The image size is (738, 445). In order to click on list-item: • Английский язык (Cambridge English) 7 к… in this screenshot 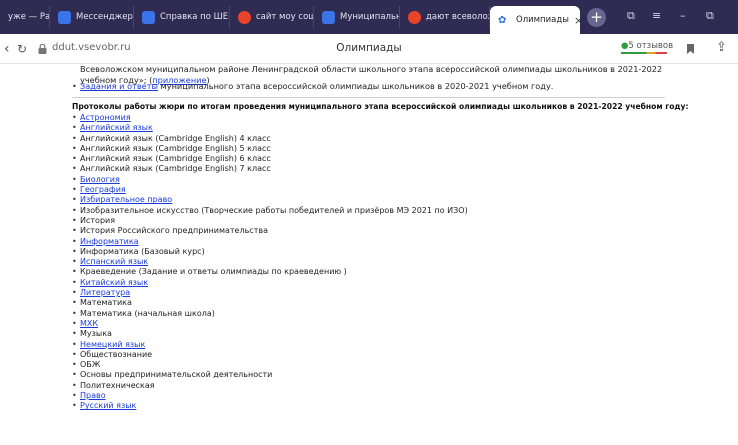, I will do `click(270, 169)`.